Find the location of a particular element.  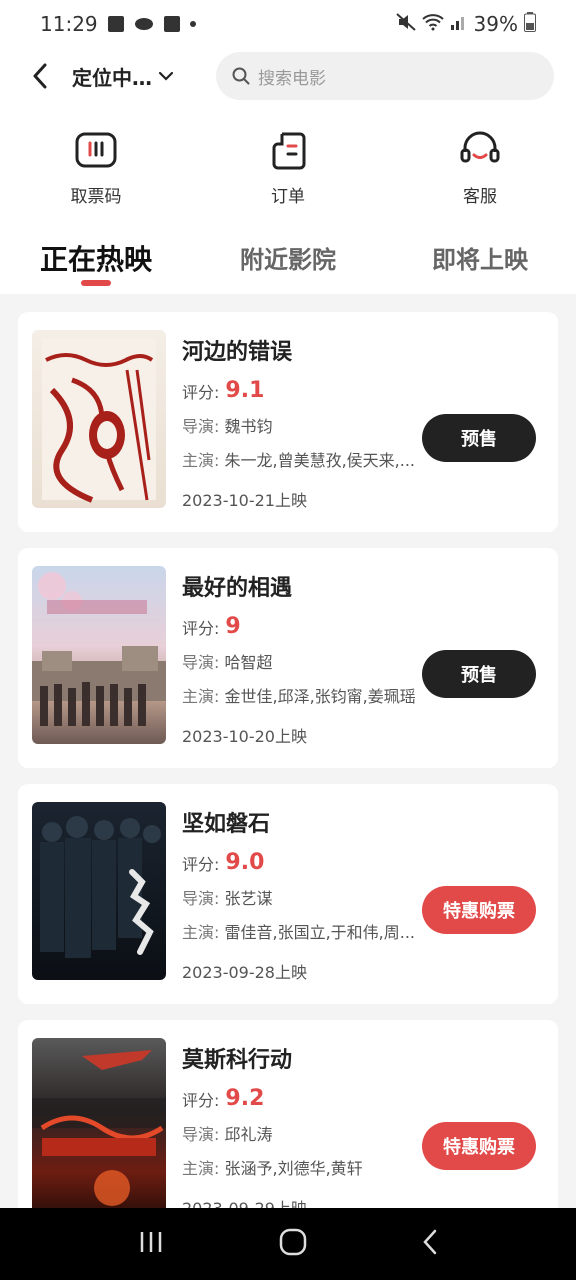

quick-action-ticket-code: 取票码 is located at coordinates (96, 165).